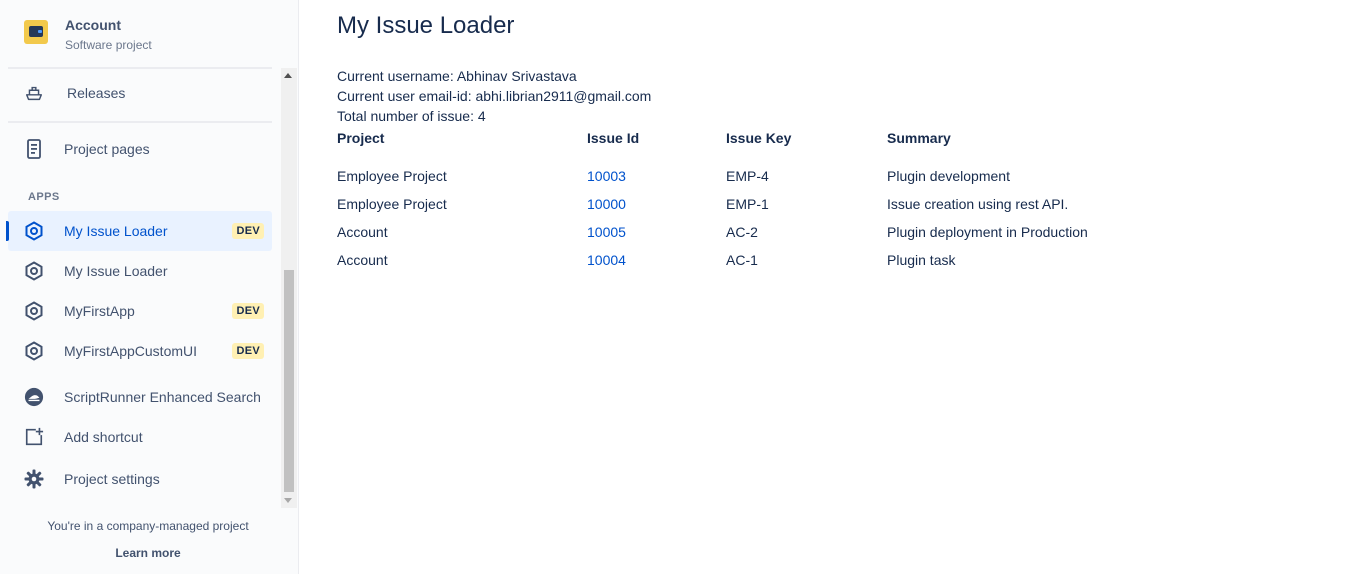 The image size is (1365, 574). Describe the element at coordinates (36, 32) in the screenshot. I see `wallet-icon` at that location.